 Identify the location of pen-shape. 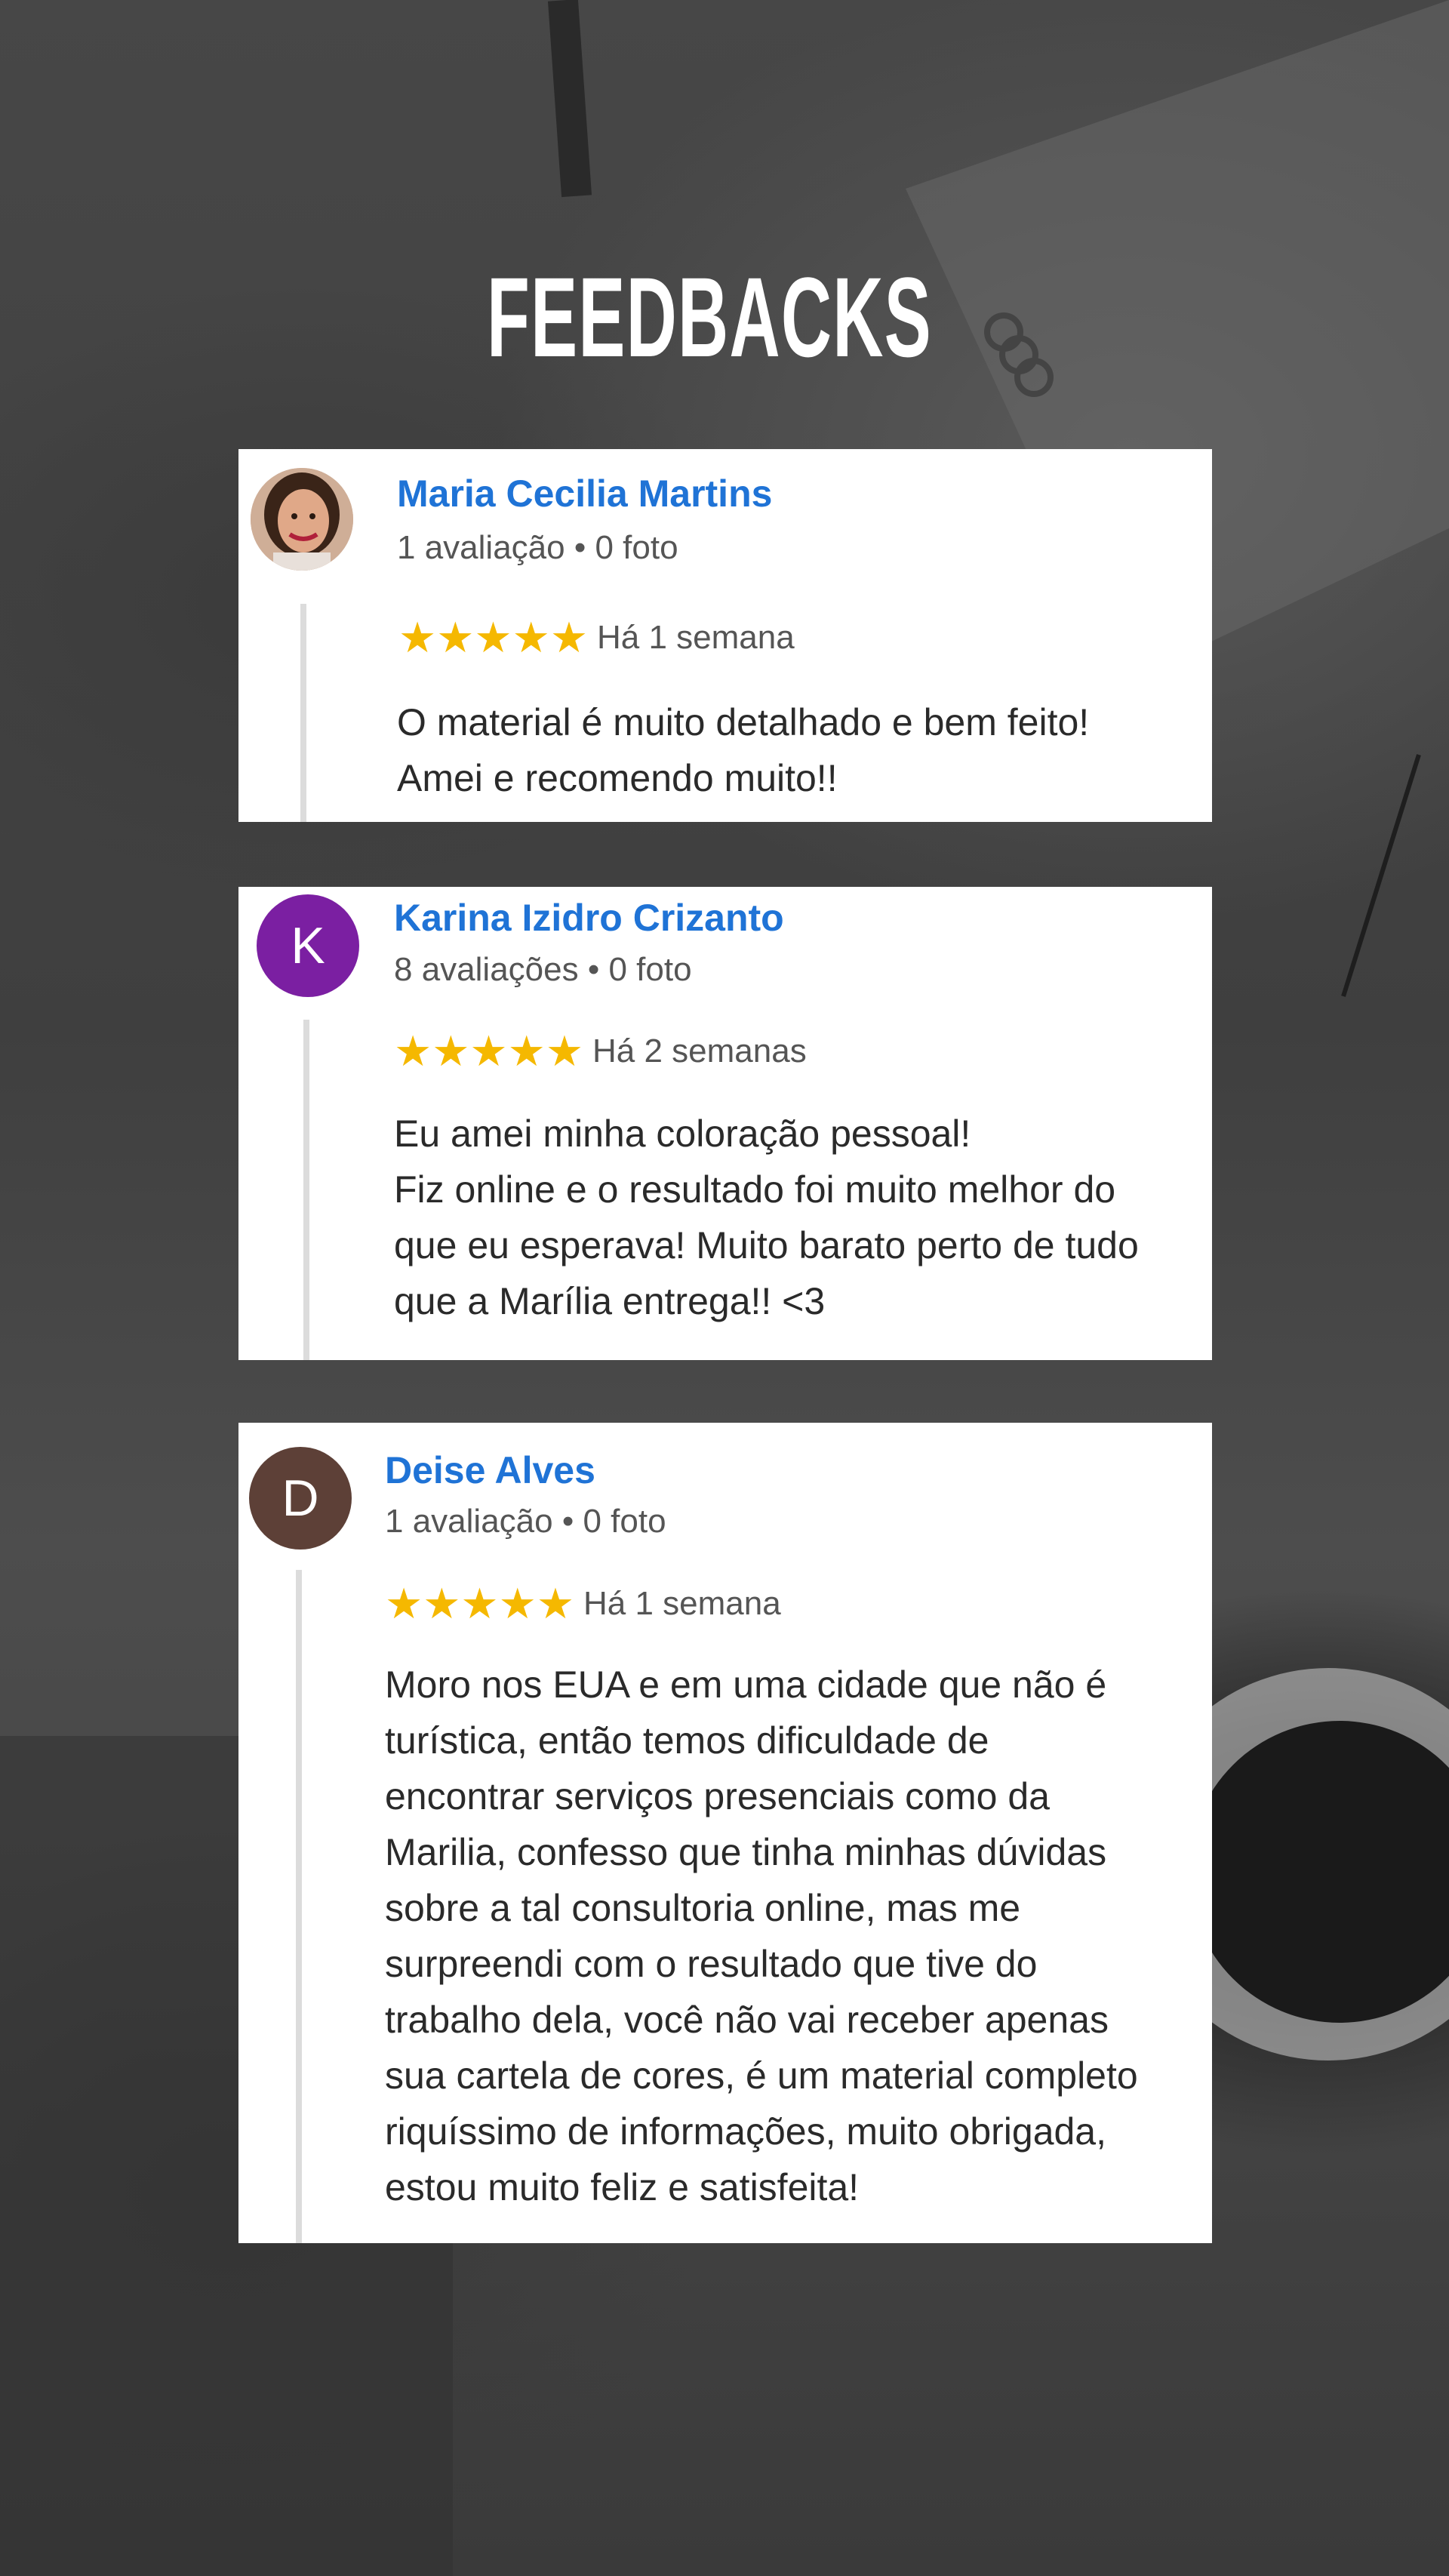
(569, 99).